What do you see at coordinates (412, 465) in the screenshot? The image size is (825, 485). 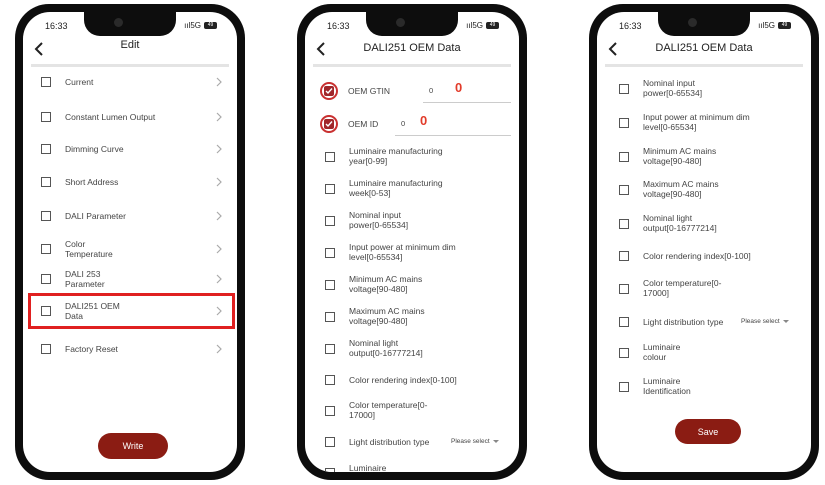 I see `list-item: Luminaire` at bounding box center [412, 465].